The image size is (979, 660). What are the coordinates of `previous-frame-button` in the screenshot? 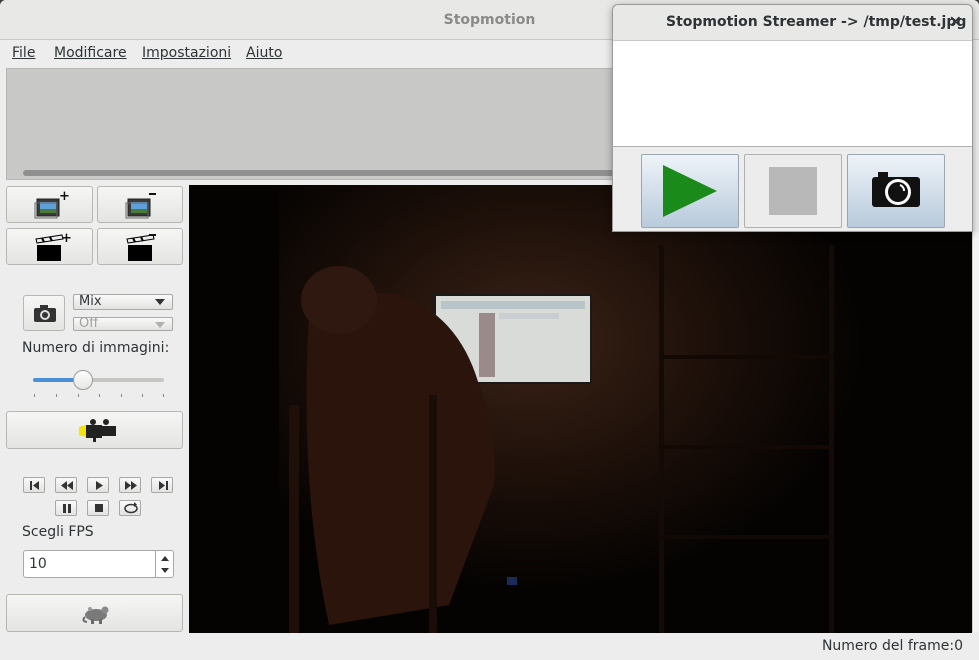 It's located at (66, 485).